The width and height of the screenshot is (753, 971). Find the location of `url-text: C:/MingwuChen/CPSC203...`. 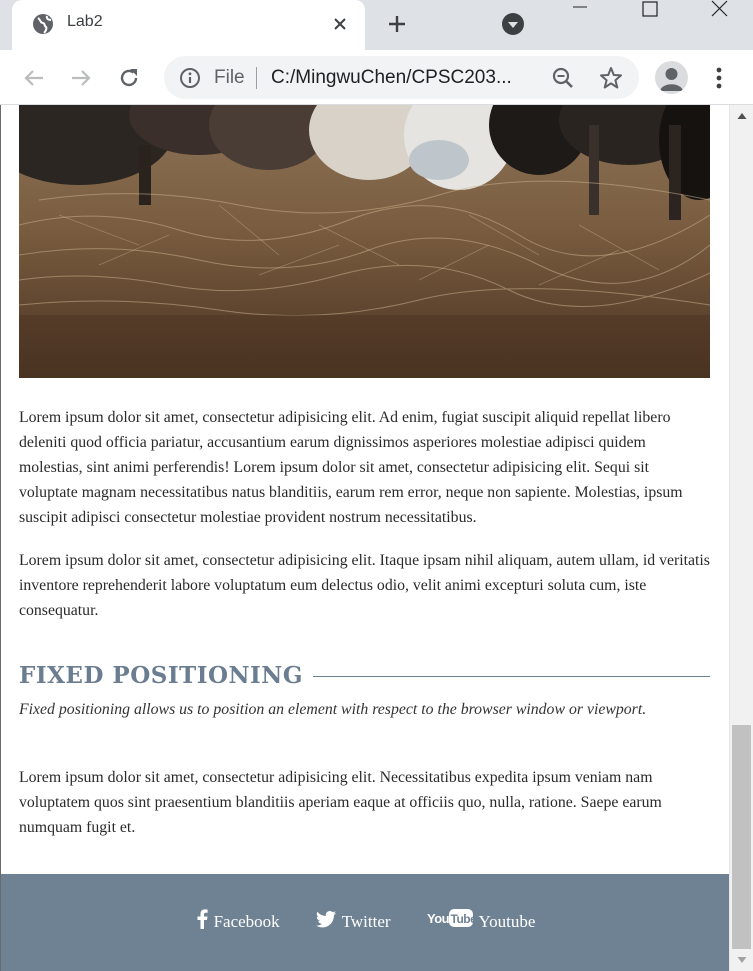

url-text: C:/MingwuChen/CPSC203... is located at coordinates (391, 78).